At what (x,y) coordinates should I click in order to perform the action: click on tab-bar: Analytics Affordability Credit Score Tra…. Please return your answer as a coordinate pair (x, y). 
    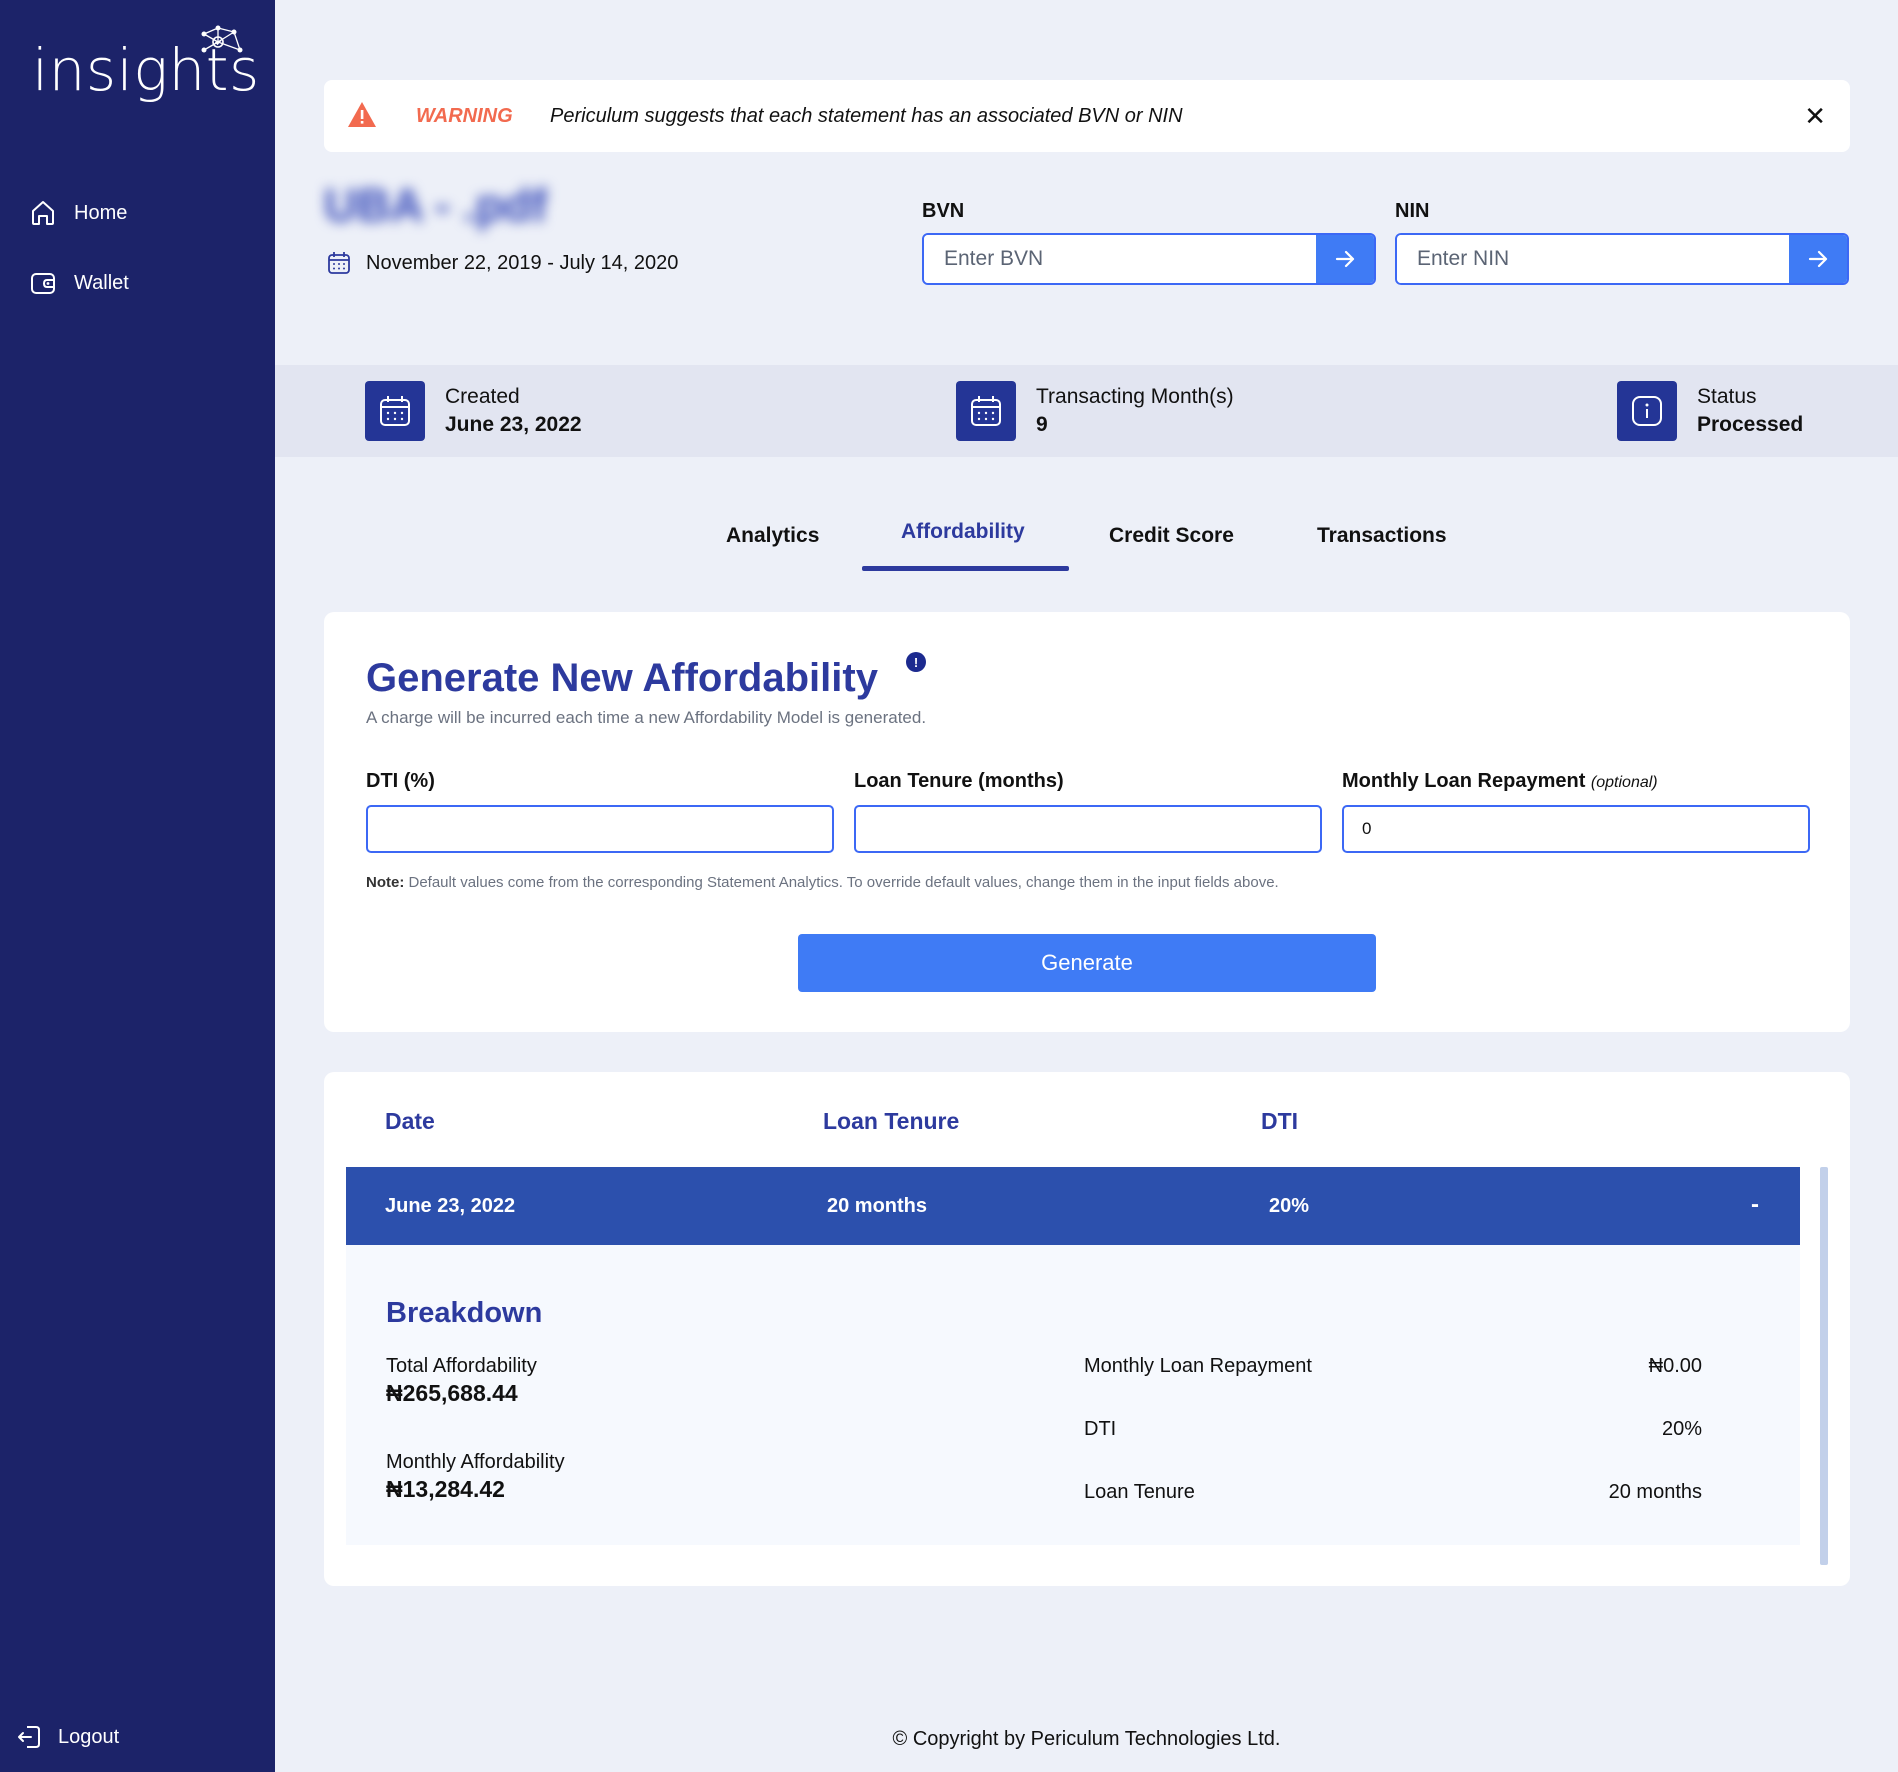
    Looking at the image, I should click on (949, 541).